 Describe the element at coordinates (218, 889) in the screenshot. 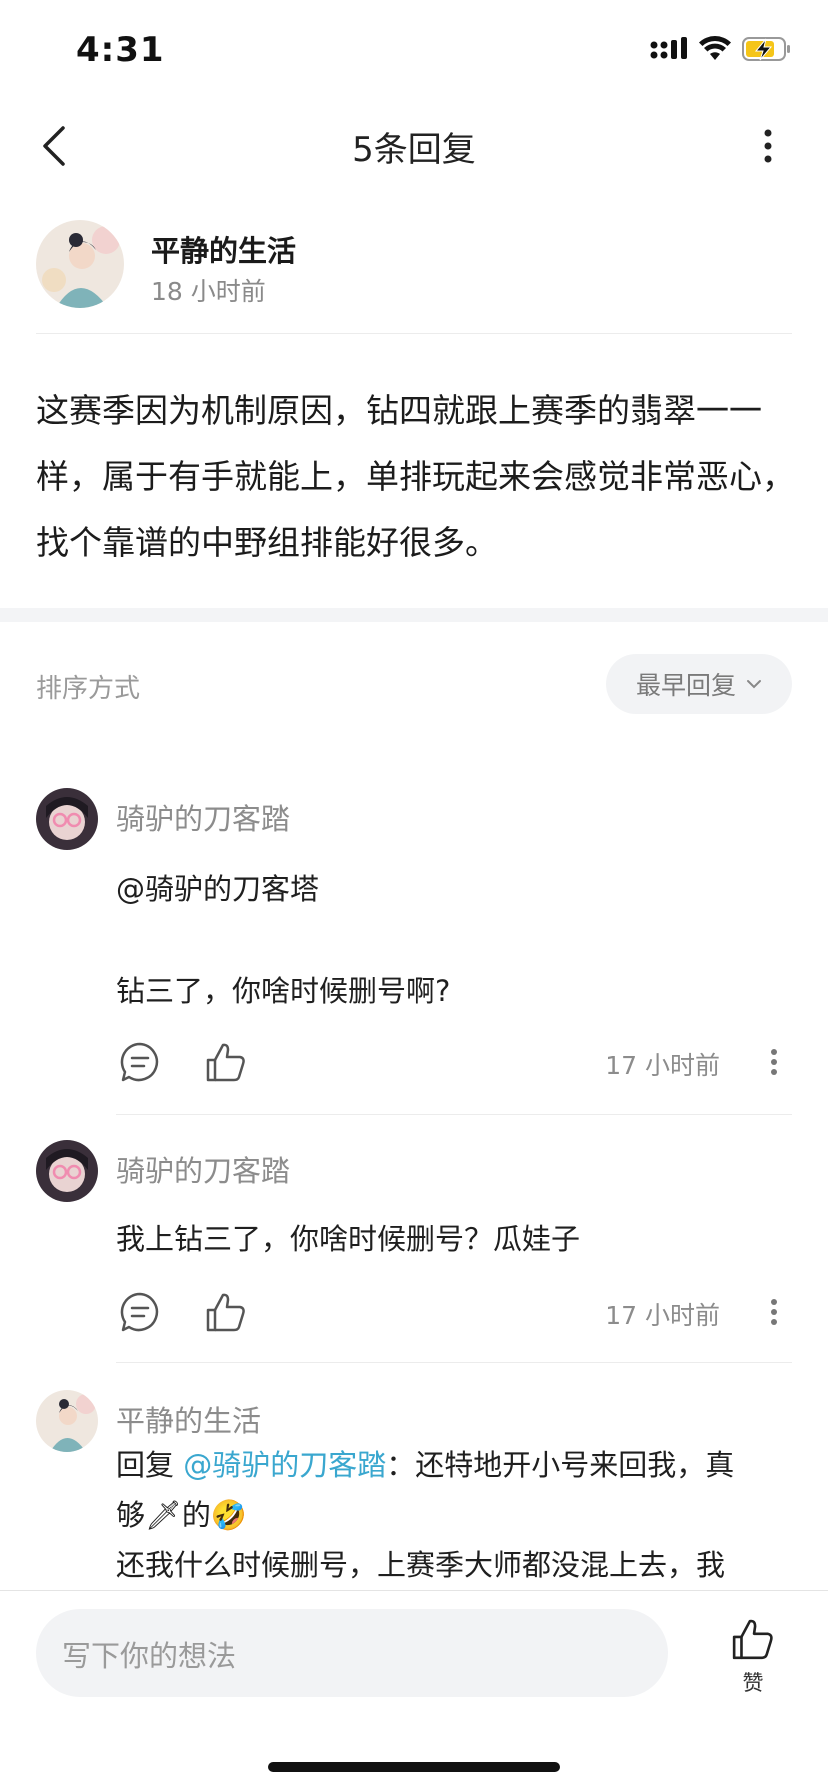

I see `comment-text-line: @骑驴的刀客塔` at that location.